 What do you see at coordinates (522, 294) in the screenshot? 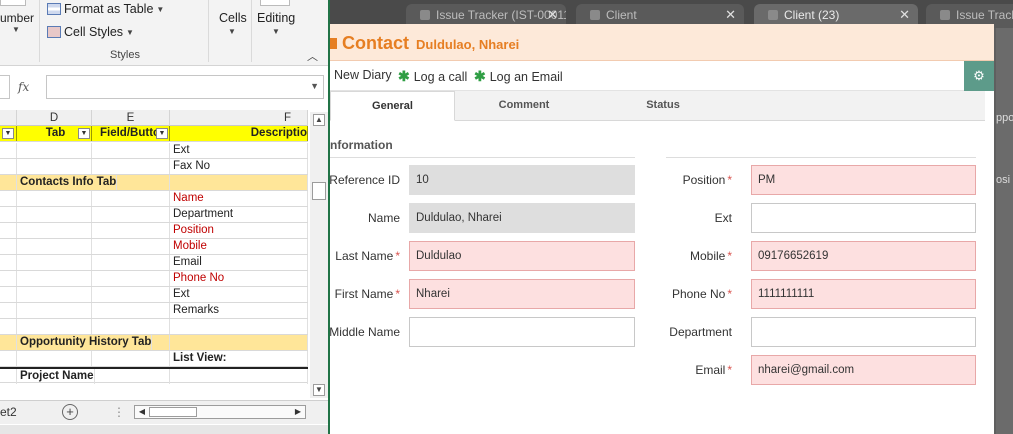
I see `first-name-field: Nharei` at bounding box center [522, 294].